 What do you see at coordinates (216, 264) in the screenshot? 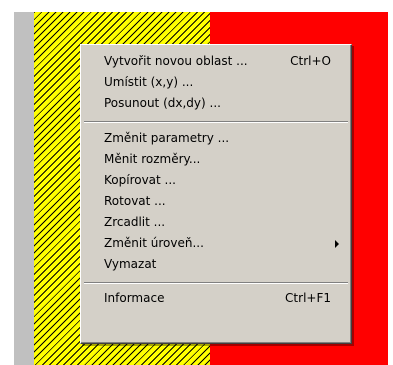
I see `menu-item-delete: Vymazat` at bounding box center [216, 264].